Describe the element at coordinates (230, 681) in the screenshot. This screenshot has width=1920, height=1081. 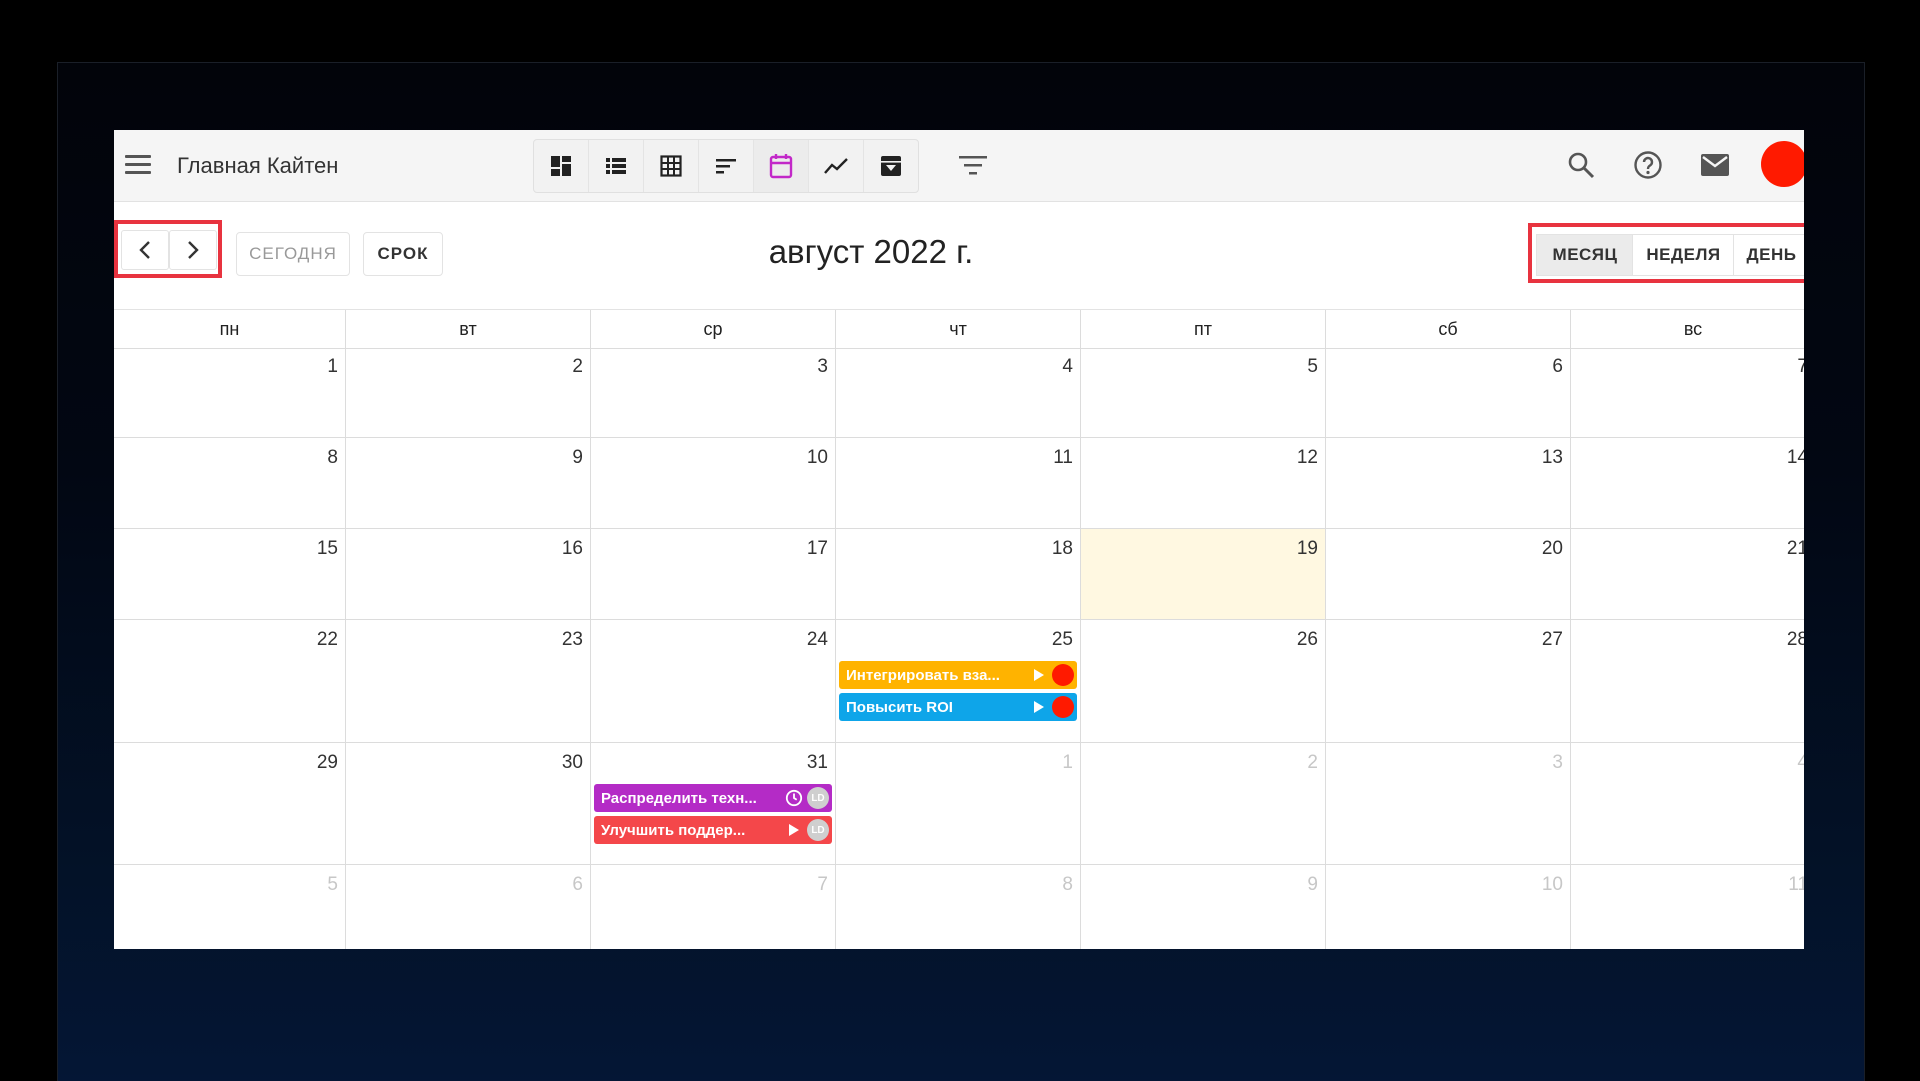
I see `calendar-day-cell: 22` at that location.